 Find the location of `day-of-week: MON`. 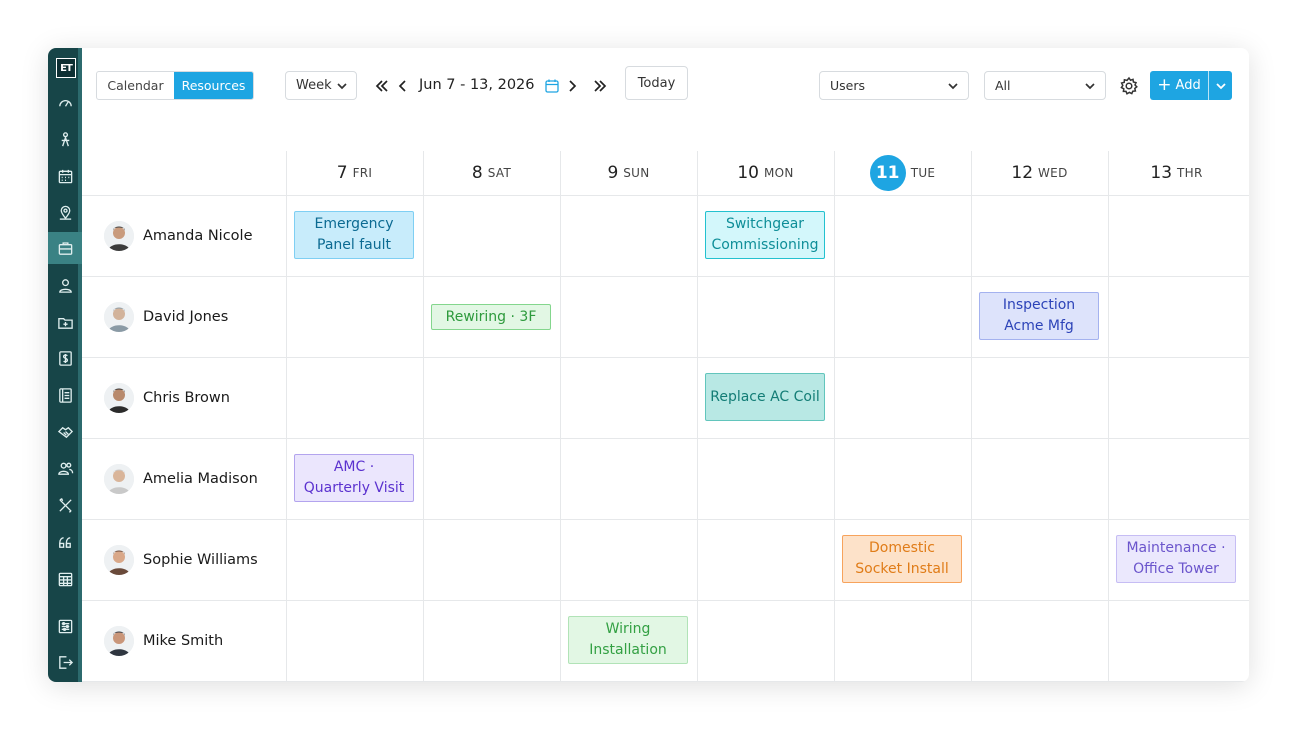

day-of-week: MON is located at coordinates (778, 173).